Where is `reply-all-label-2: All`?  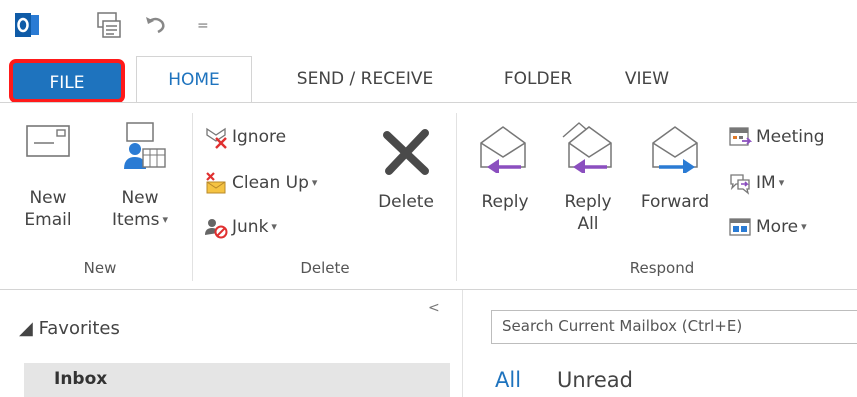 reply-all-label-2: All is located at coordinates (588, 224).